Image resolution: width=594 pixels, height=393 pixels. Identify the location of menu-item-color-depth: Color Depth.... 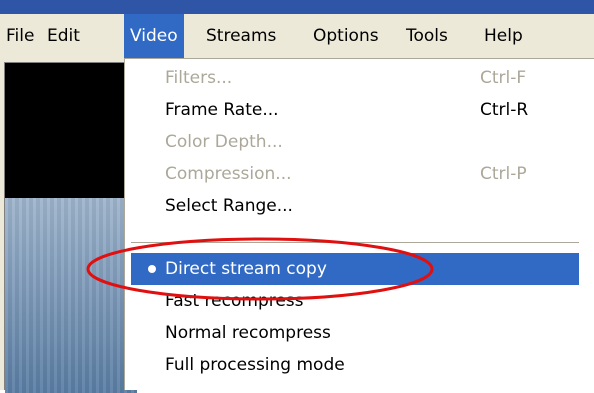
(355, 142).